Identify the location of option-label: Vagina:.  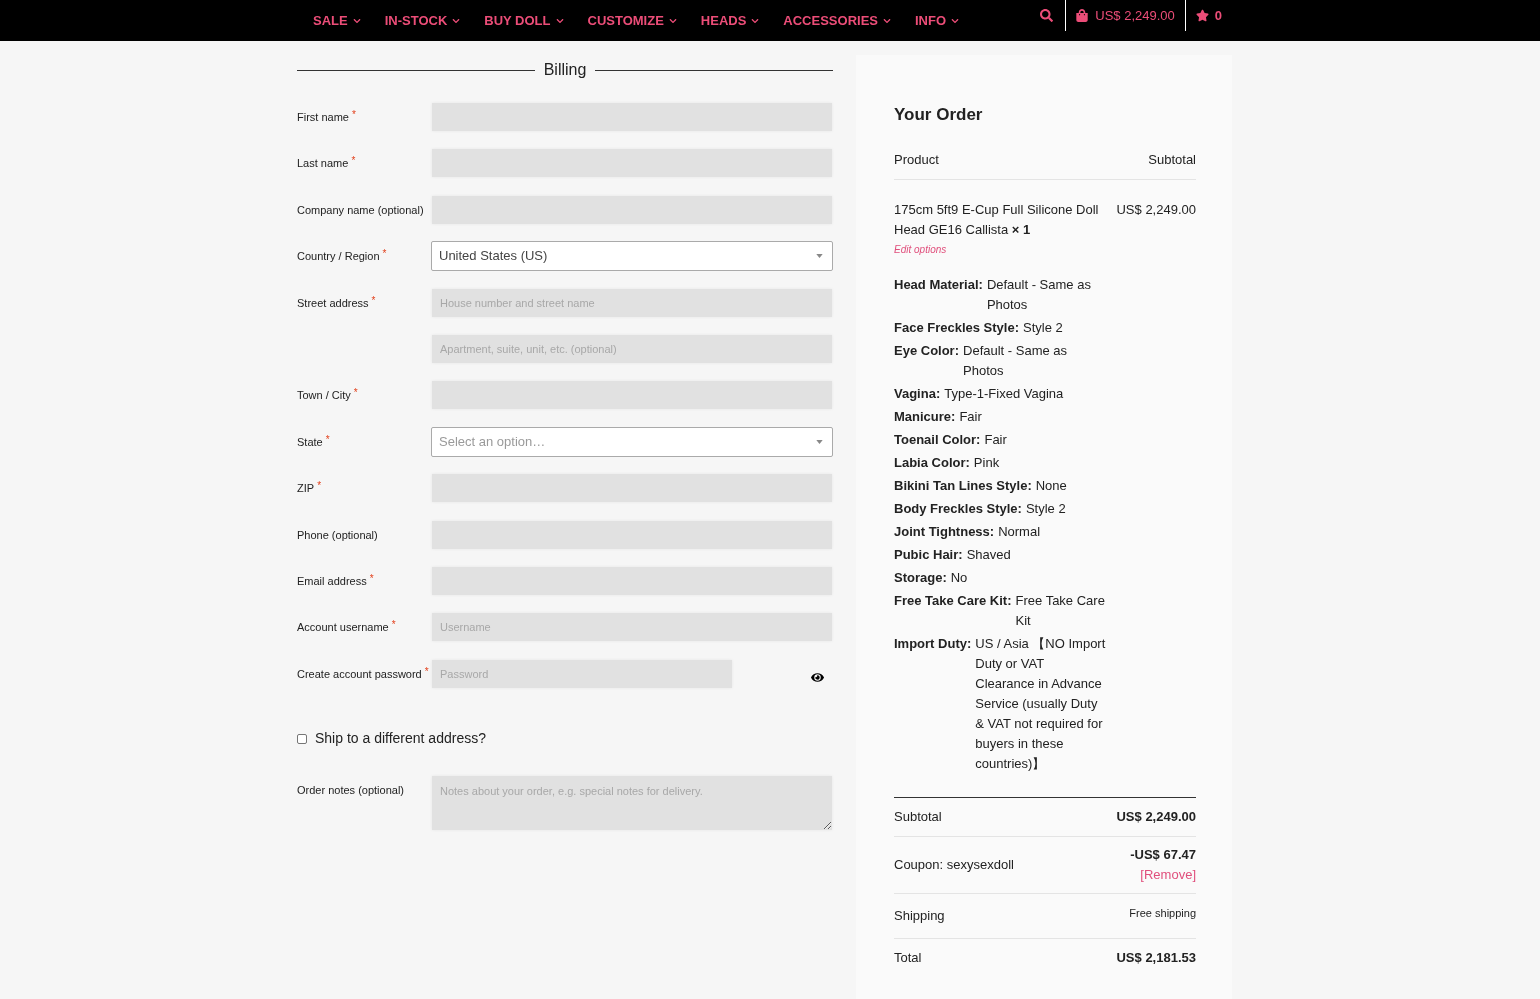
(917, 394).